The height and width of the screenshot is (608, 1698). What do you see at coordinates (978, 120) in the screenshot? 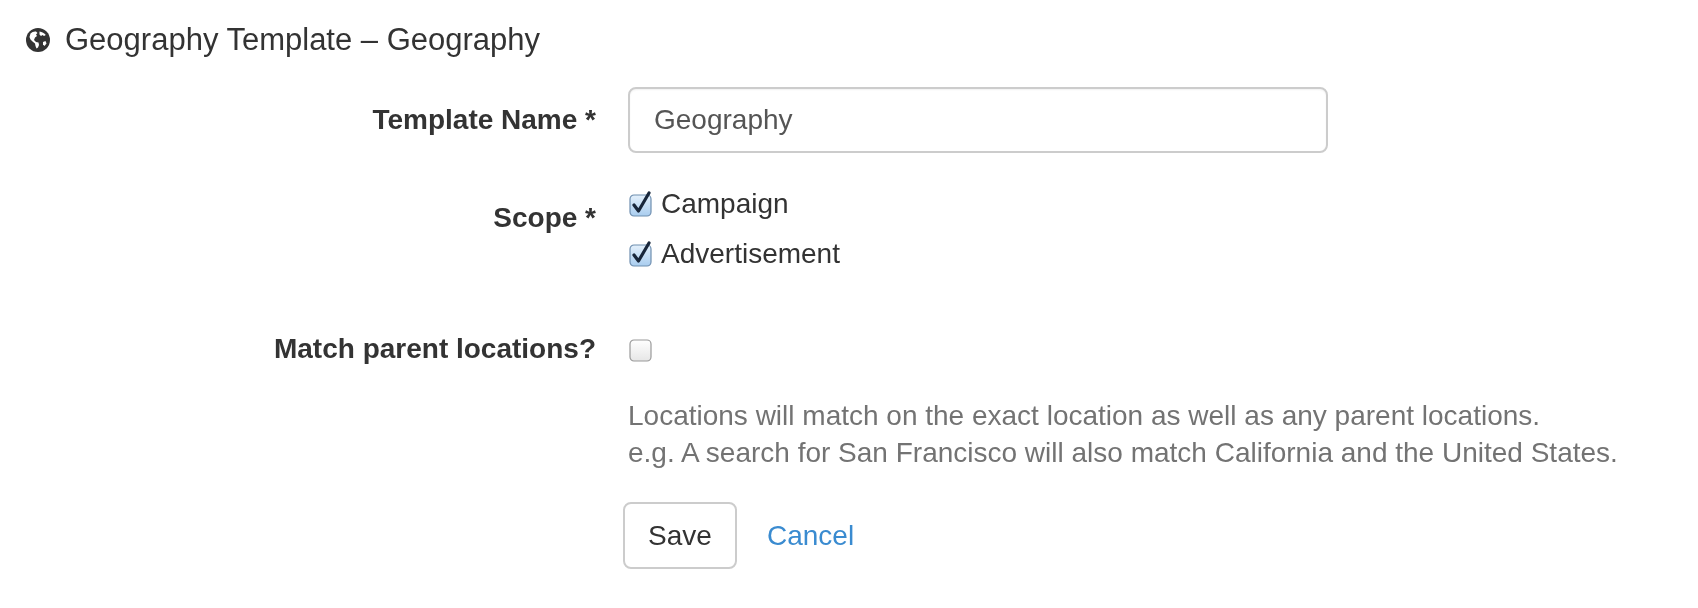
I see `text-input: Geography` at bounding box center [978, 120].